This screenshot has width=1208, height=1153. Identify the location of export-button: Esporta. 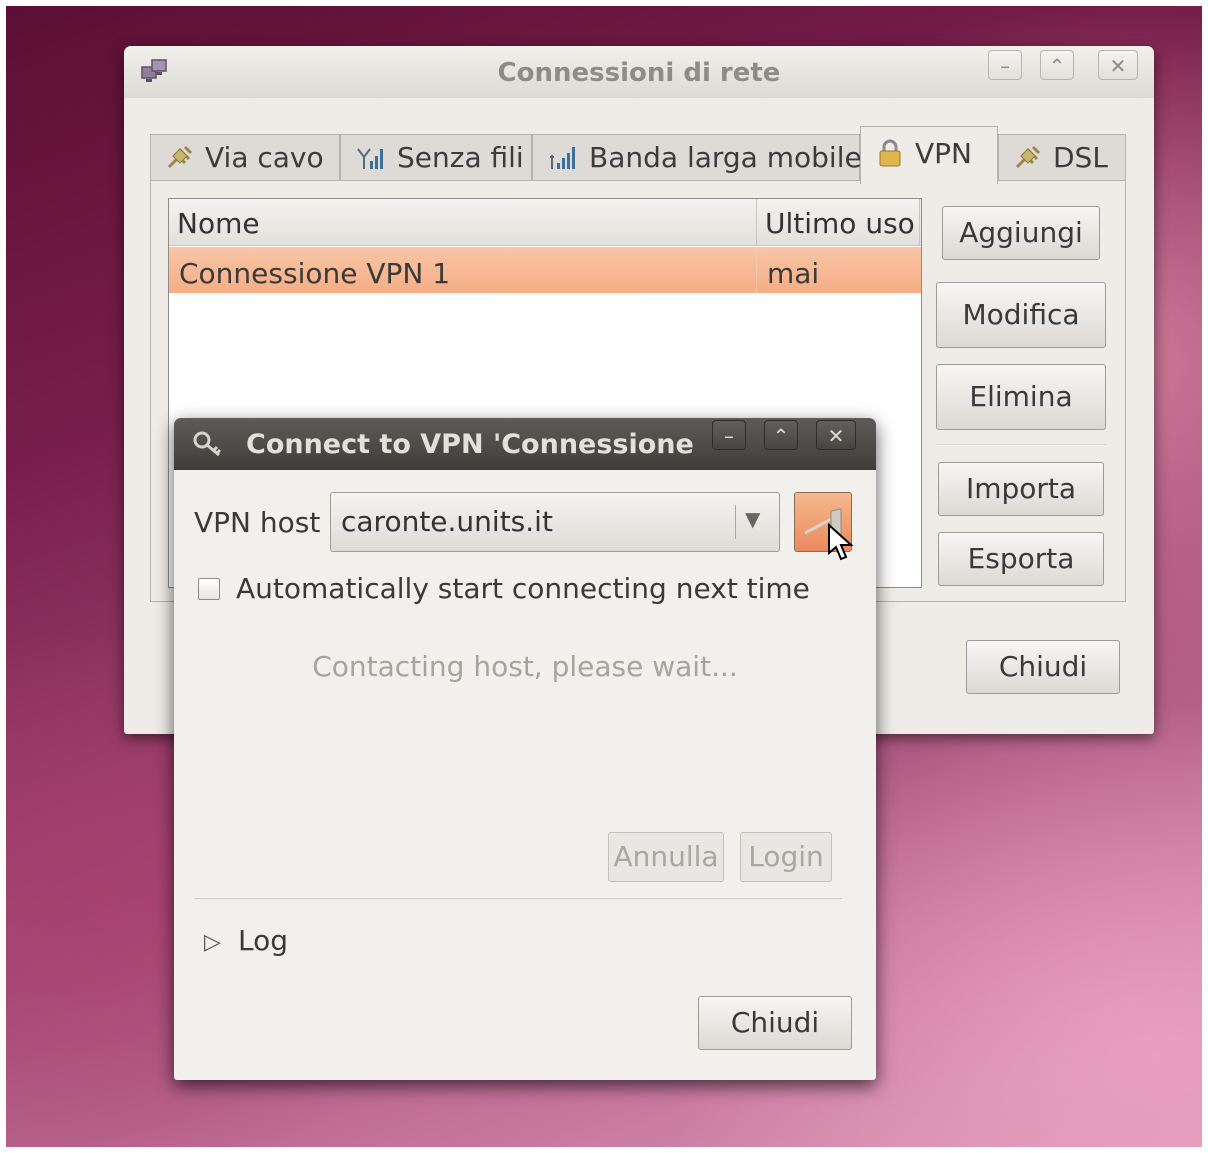
(1021, 559).